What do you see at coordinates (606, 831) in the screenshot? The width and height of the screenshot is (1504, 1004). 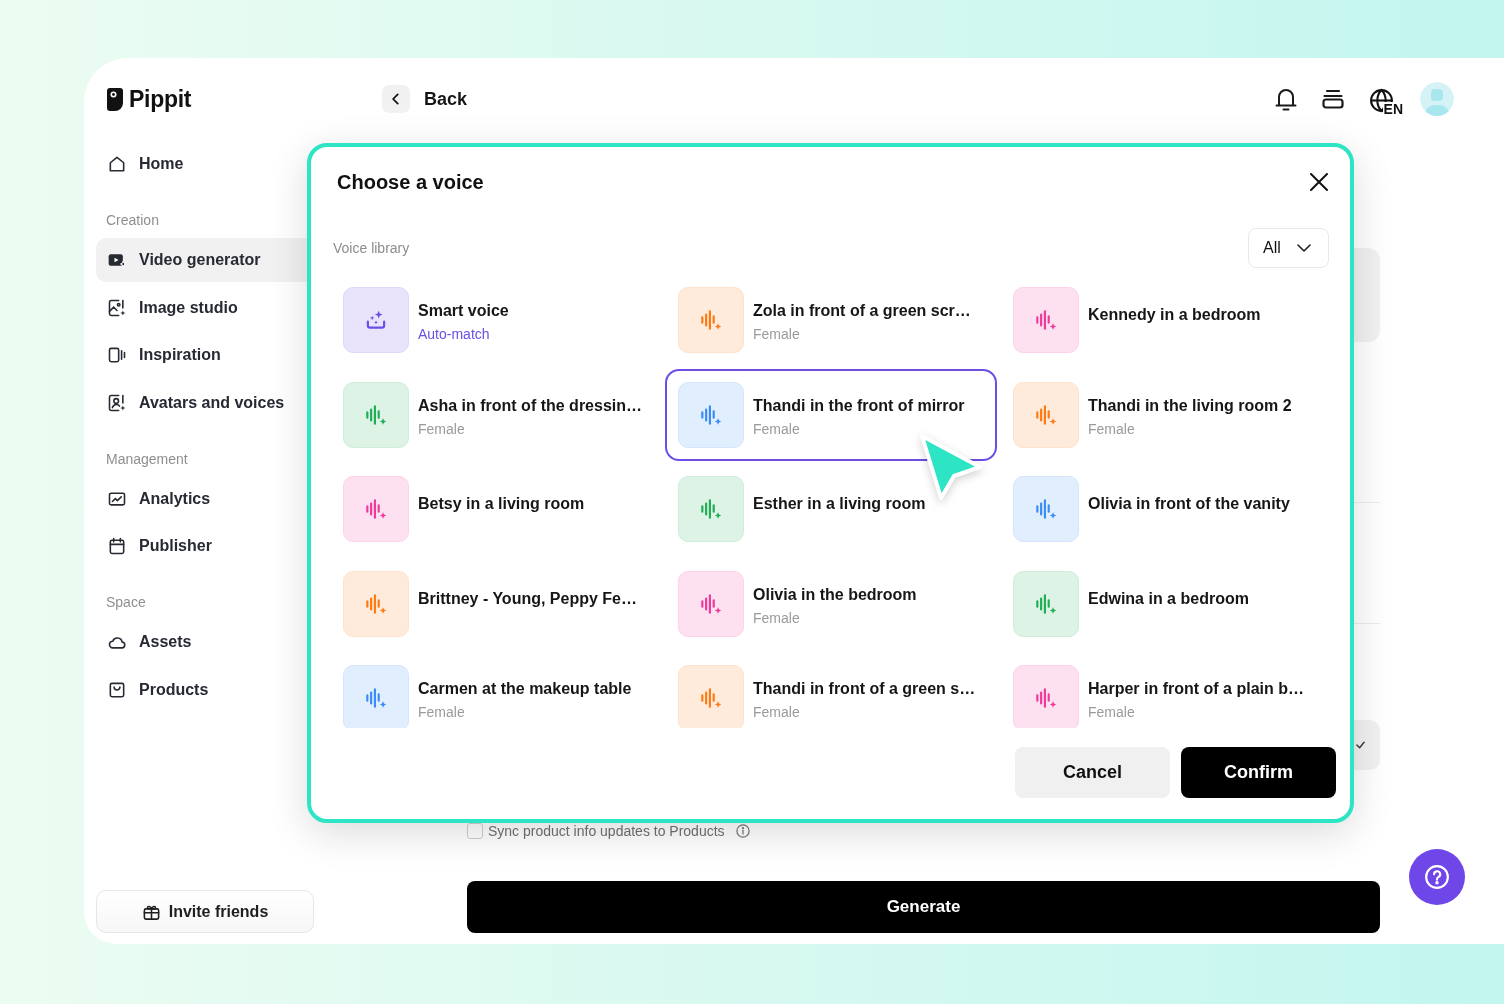 I see `checkbox-label: Sync product info updates to Products` at bounding box center [606, 831].